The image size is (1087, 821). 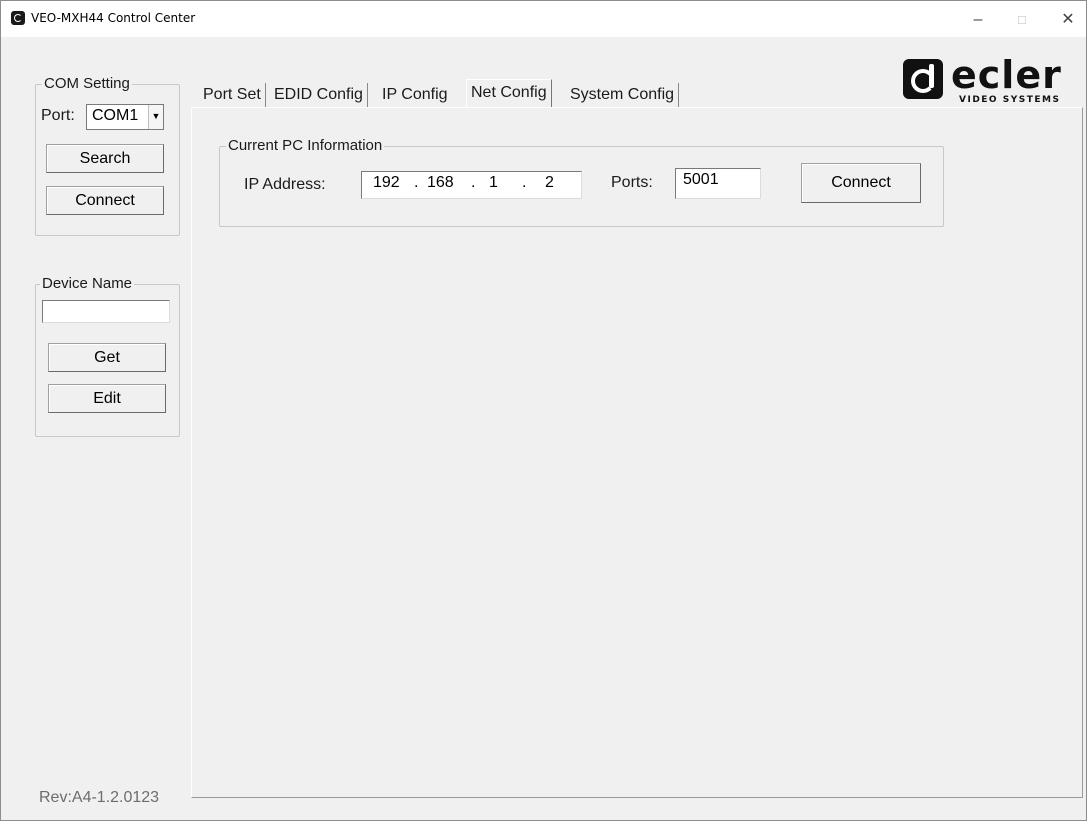 I want to click on get-button: Get, so click(x=107, y=357).